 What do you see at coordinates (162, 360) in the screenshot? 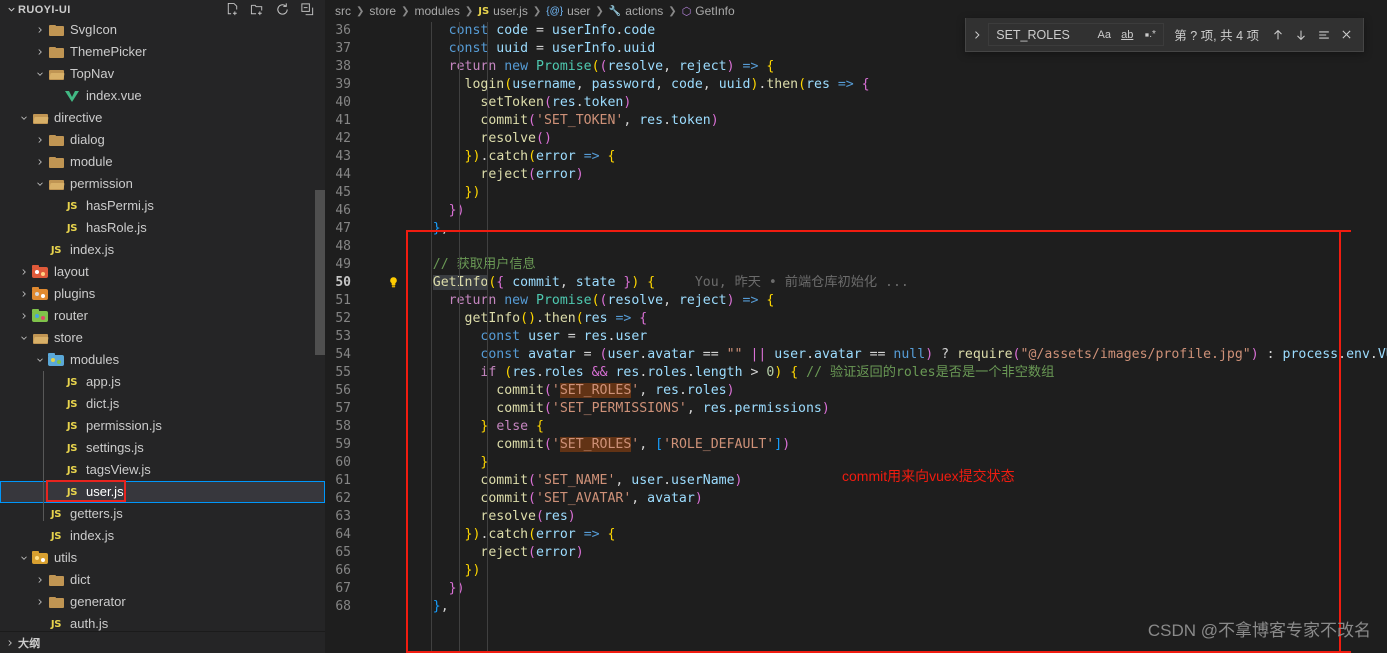
I see `tree-item: modules` at bounding box center [162, 360].